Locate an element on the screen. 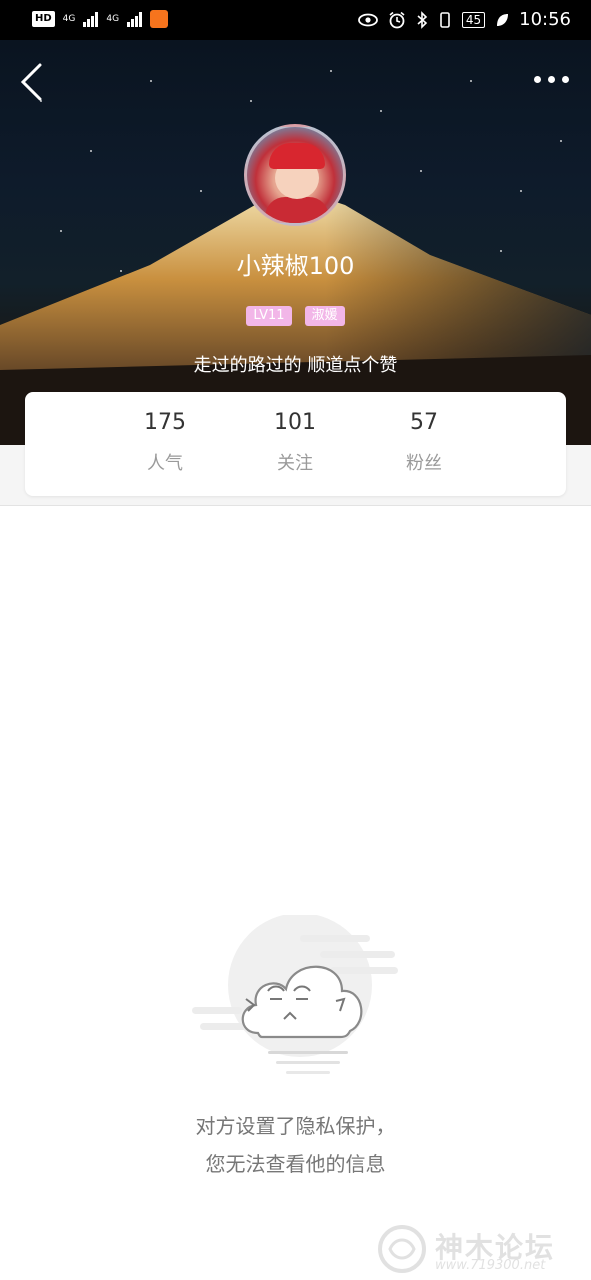  title-badge: 淑媛 is located at coordinates (324, 316).